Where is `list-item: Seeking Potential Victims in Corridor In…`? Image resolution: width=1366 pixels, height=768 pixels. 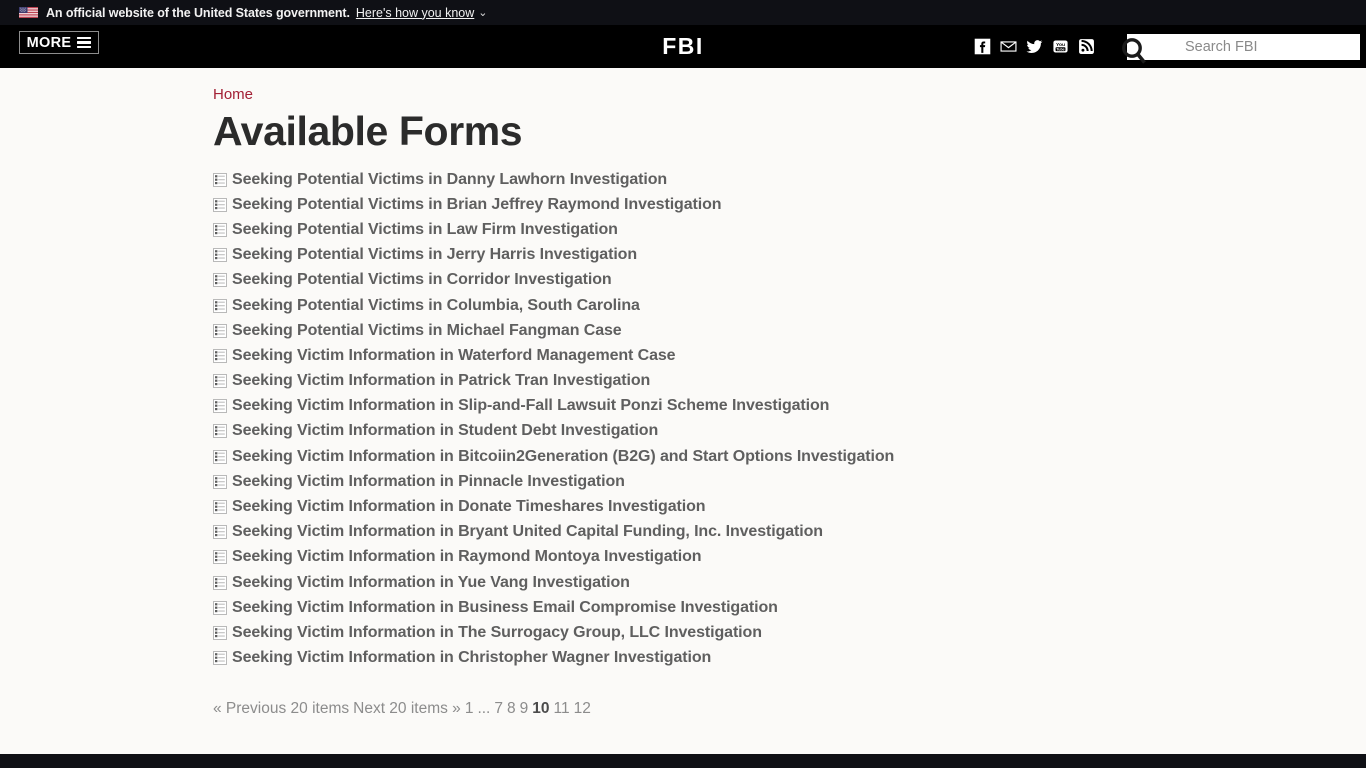 list-item: Seeking Potential Victims in Corridor In… is located at coordinates (789, 280).